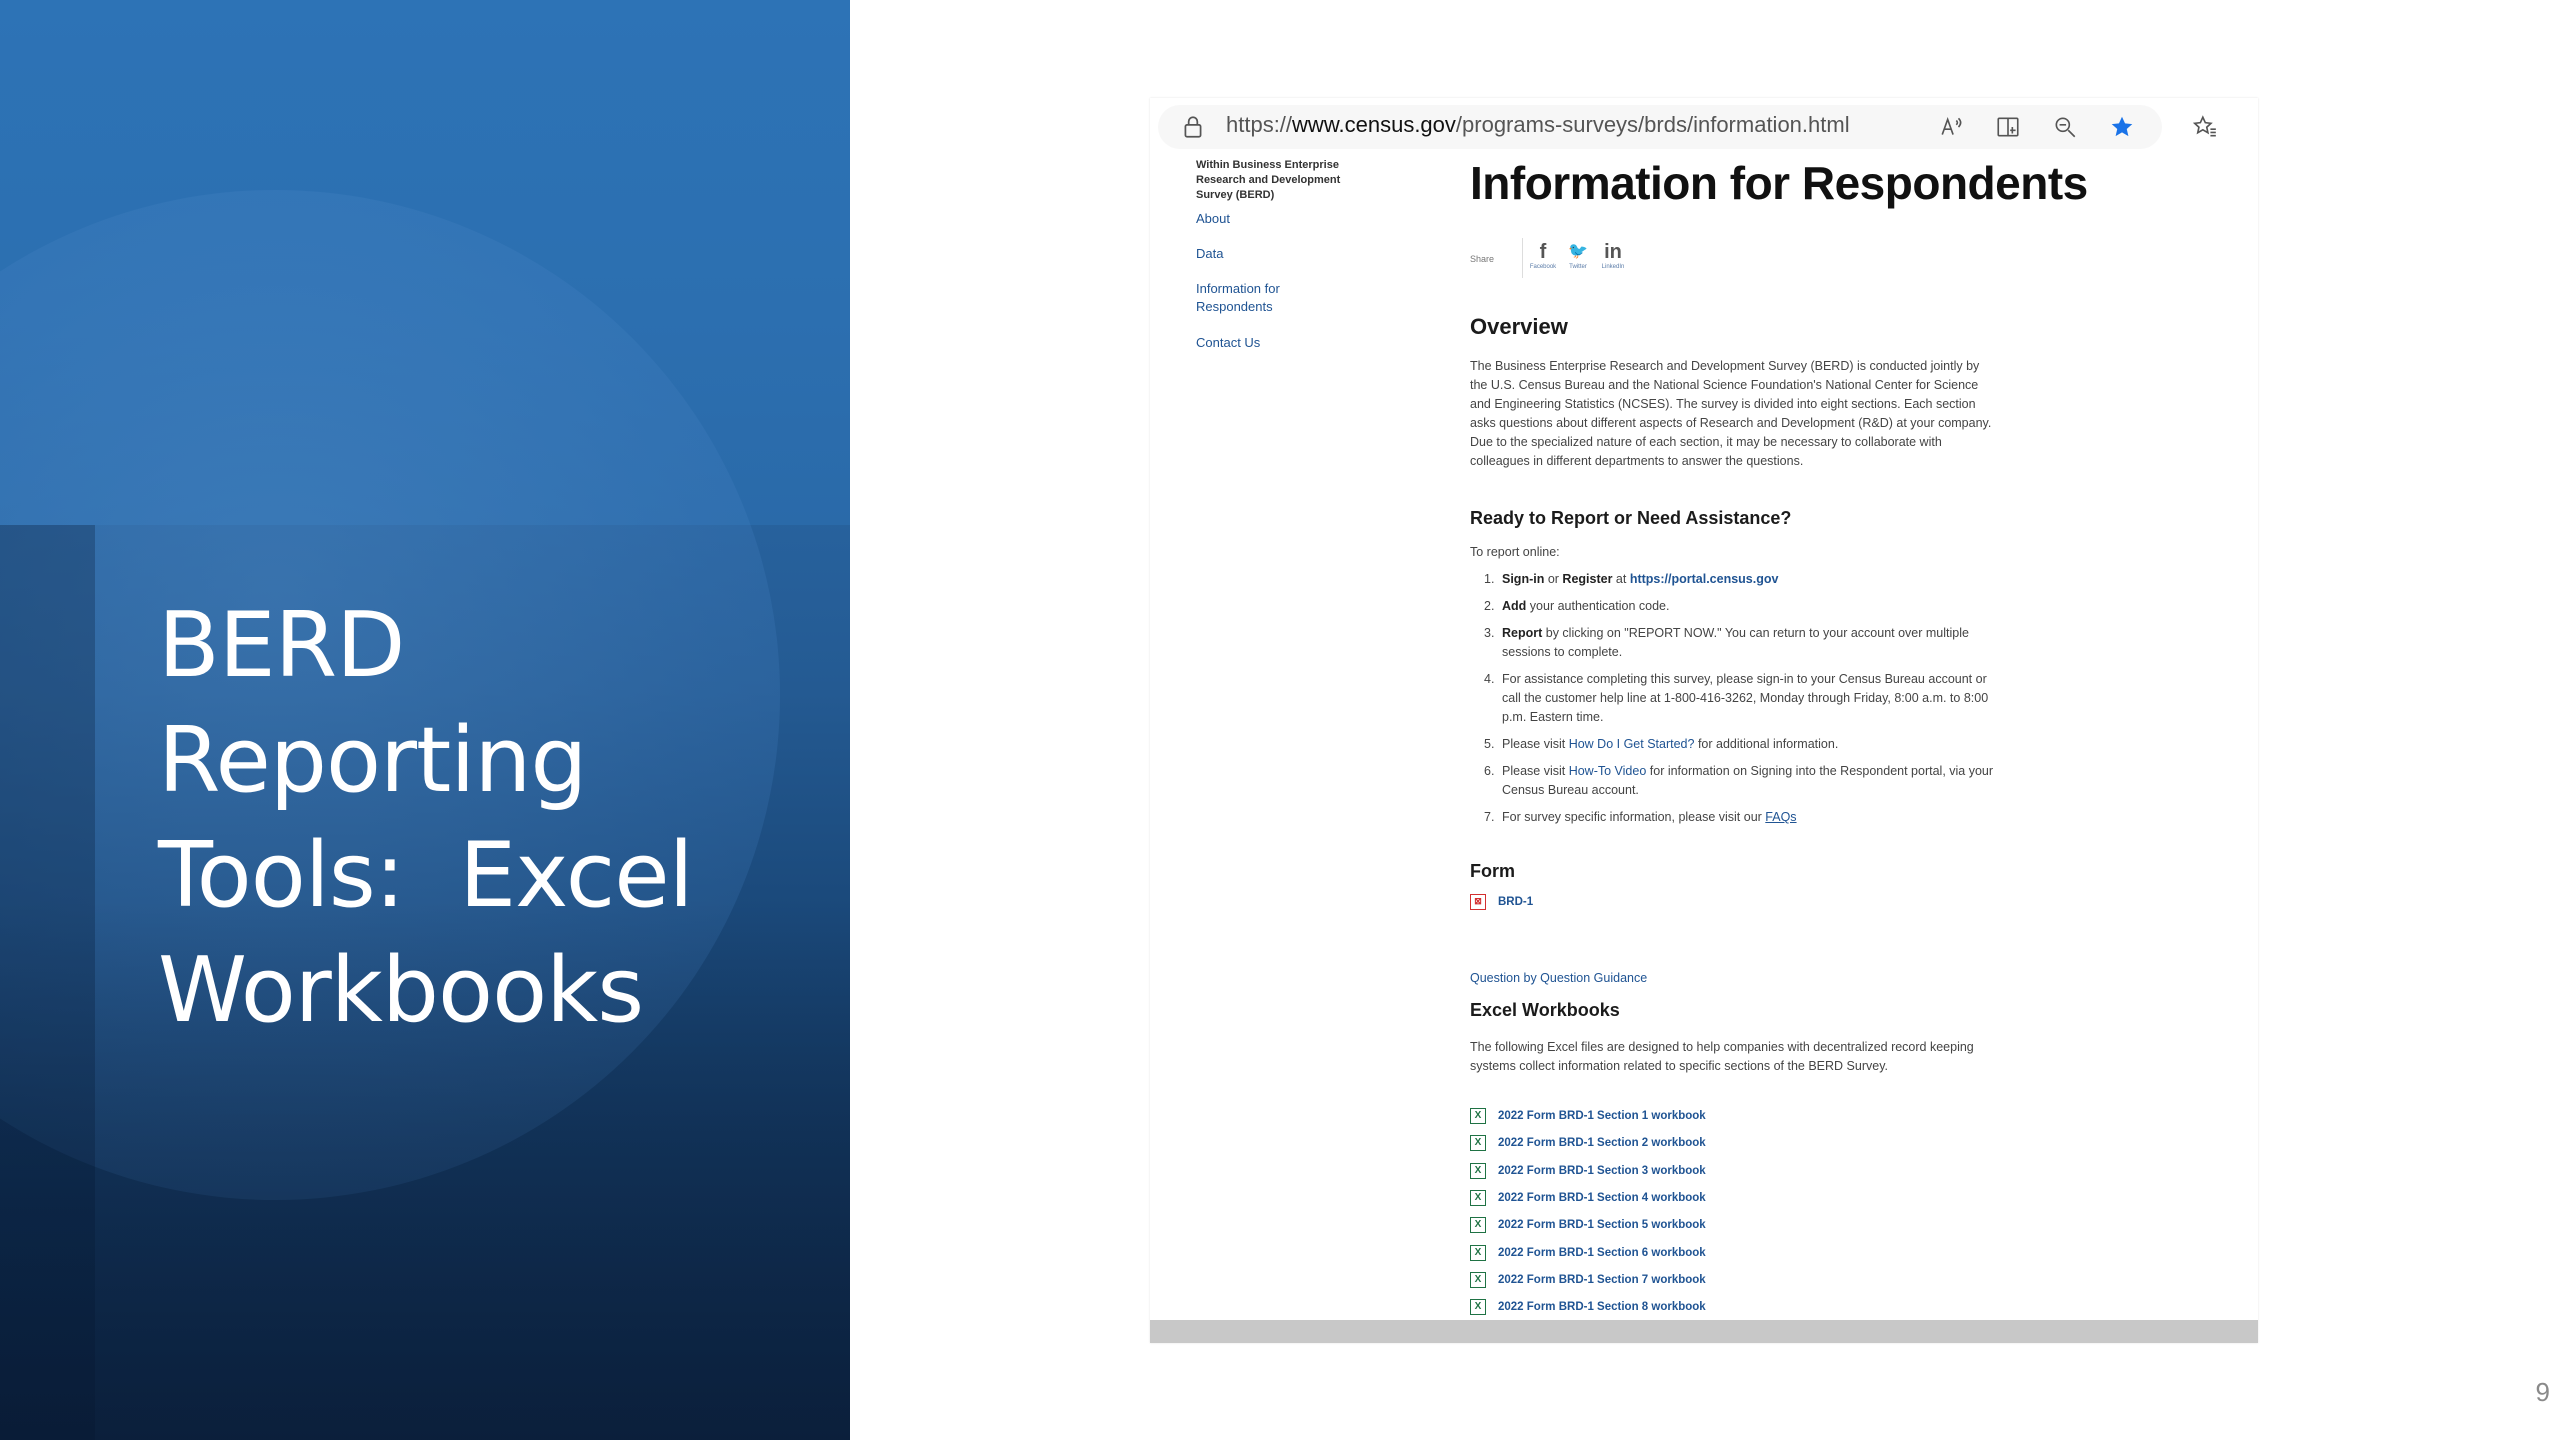  Describe the element at coordinates (1952, 127) in the screenshot. I see `read-aloud-icon` at that location.